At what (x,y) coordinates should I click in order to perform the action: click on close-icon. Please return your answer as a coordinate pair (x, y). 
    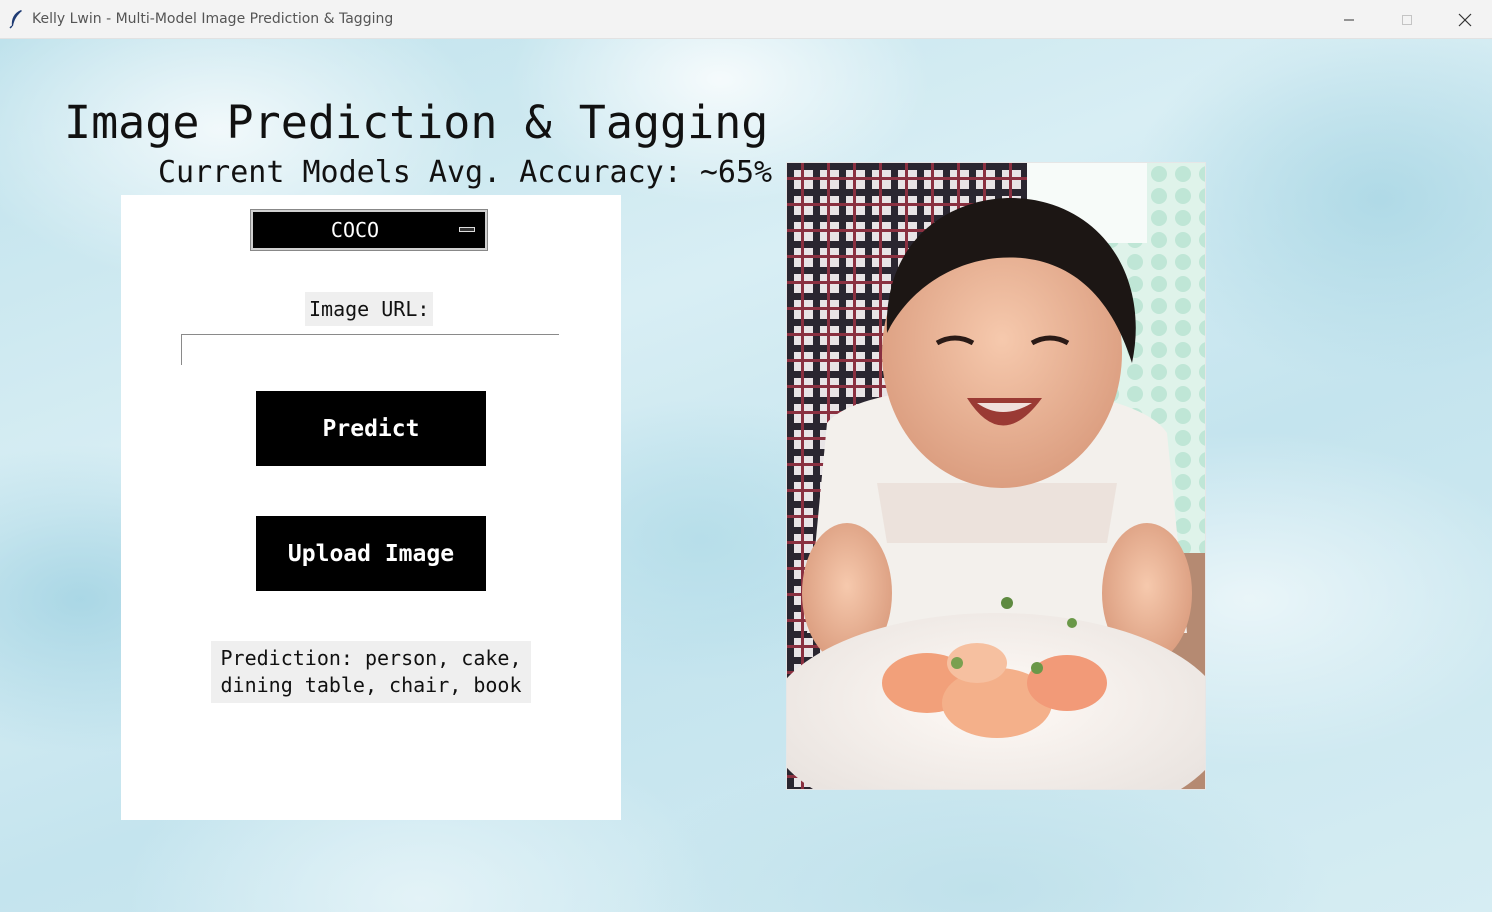
    Looking at the image, I should click on (1465, 19).